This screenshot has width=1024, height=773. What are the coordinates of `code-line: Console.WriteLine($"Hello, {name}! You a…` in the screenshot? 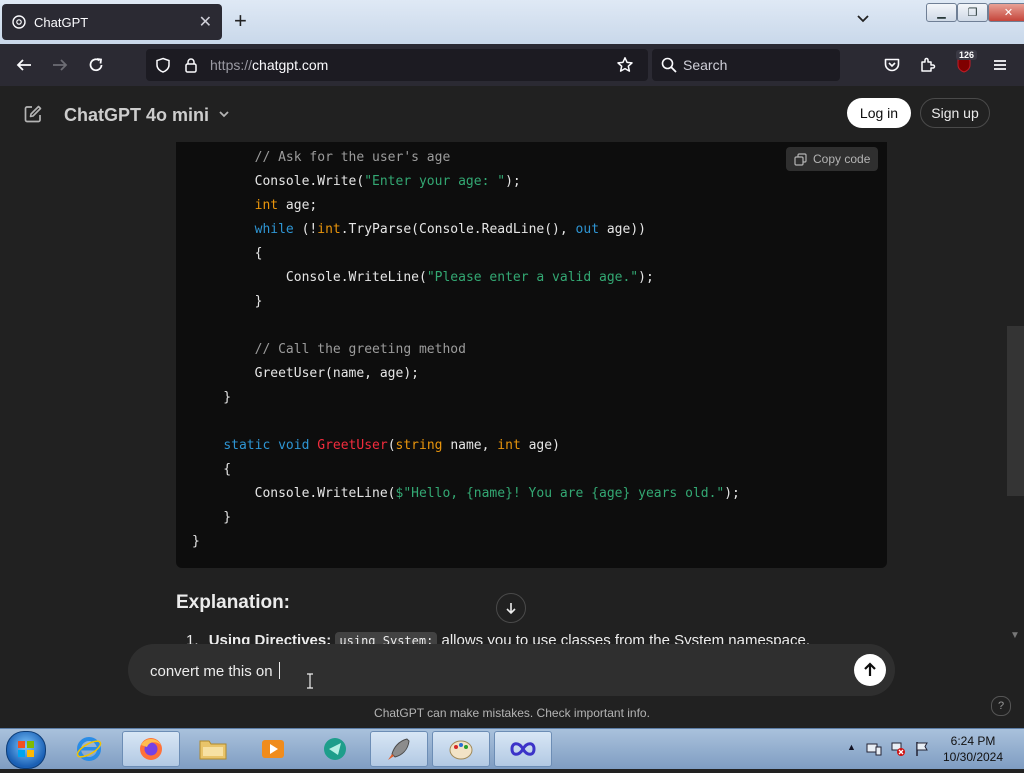 It's located at (466, 493).